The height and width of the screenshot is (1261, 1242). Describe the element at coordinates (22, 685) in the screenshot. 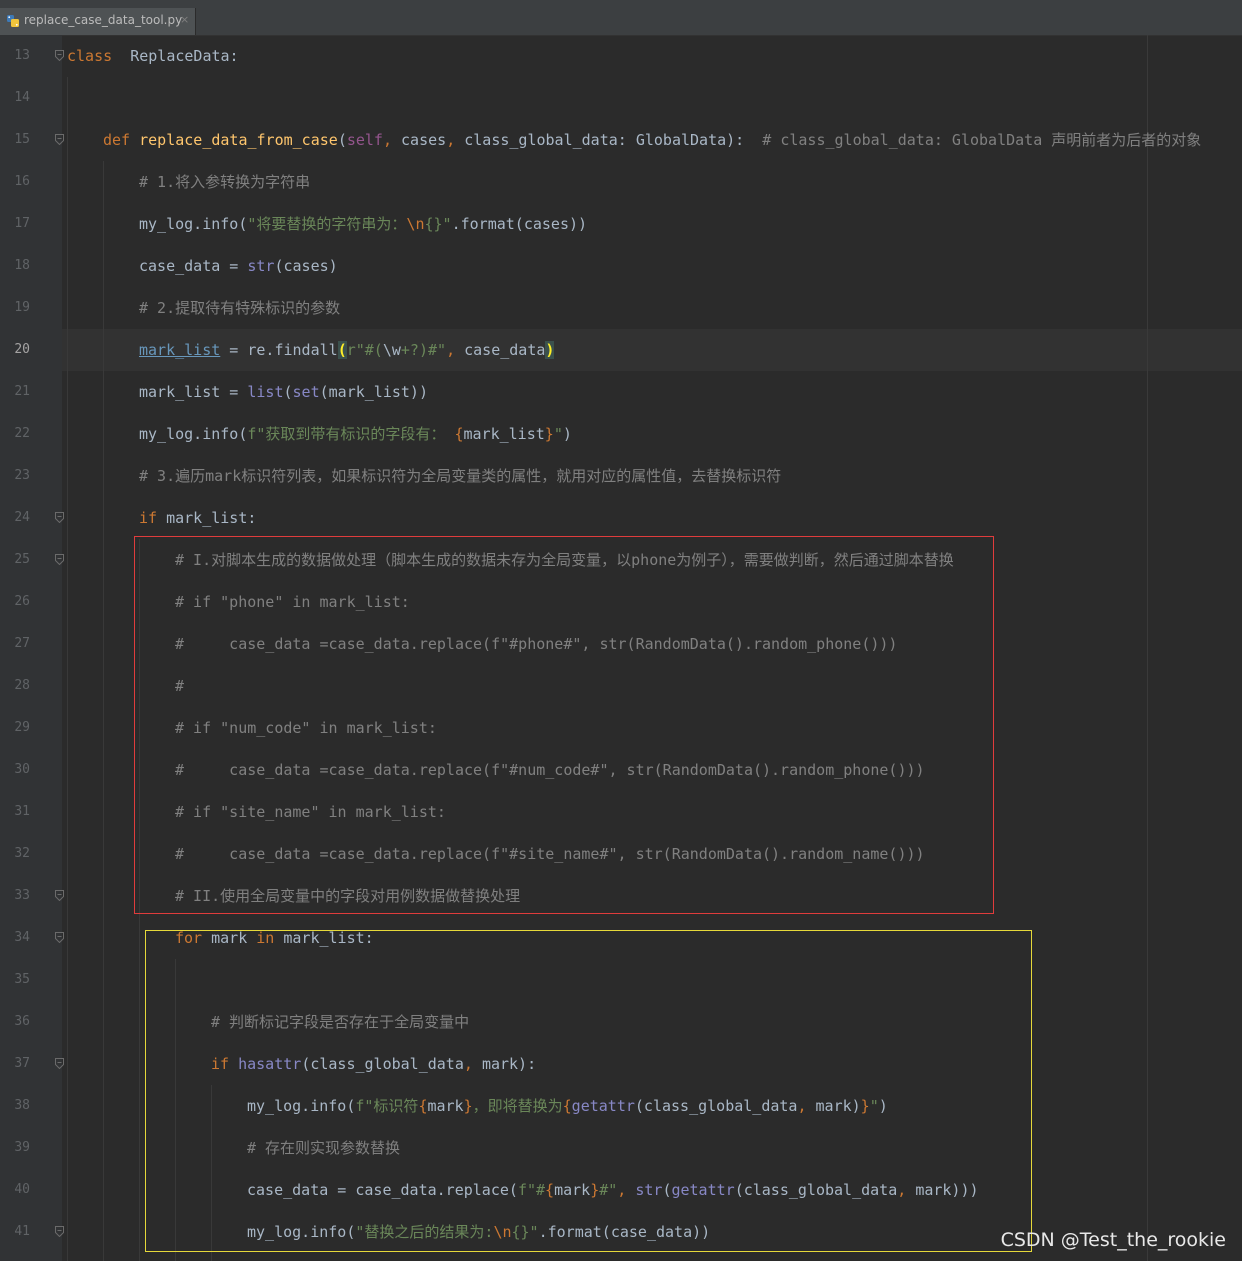

I see `line-number: 28` at that location.